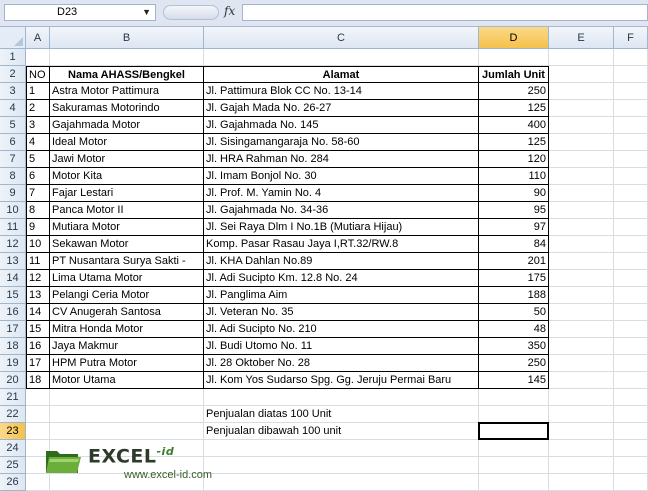  What do you see at coordinates (13, 176) in the screenshot?
I see `row-header-8: 8` at bounding box center [13, 176].